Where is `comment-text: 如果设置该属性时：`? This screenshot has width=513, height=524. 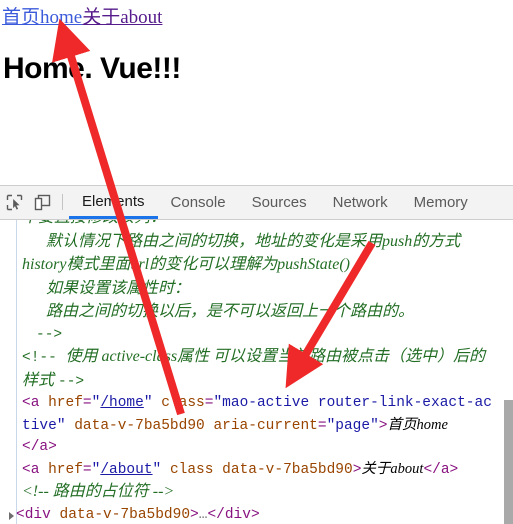 comment-text: 如果设置该属性时： is located at coordinates (118, 288).